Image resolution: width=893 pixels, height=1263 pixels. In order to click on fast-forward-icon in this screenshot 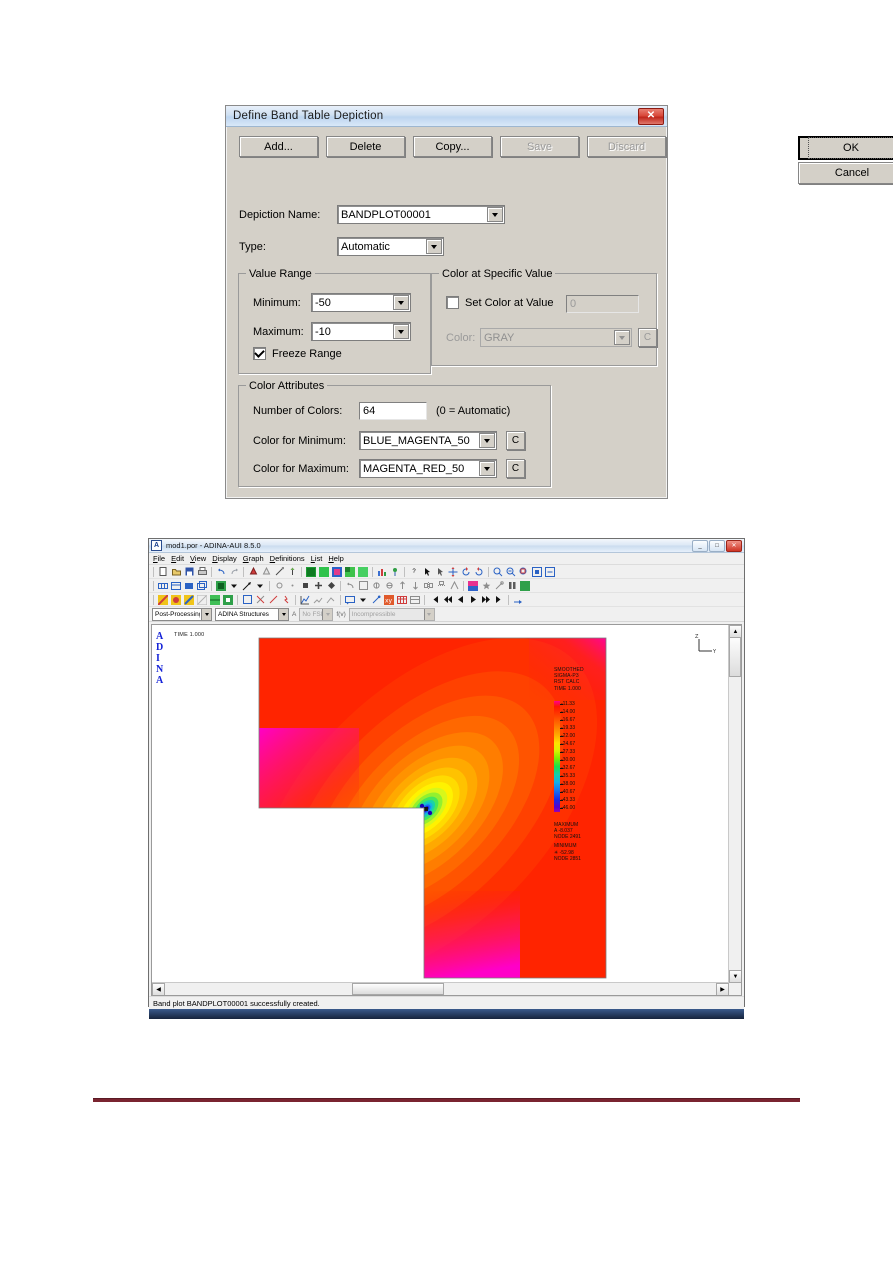, I will do `click(486, 600)`.